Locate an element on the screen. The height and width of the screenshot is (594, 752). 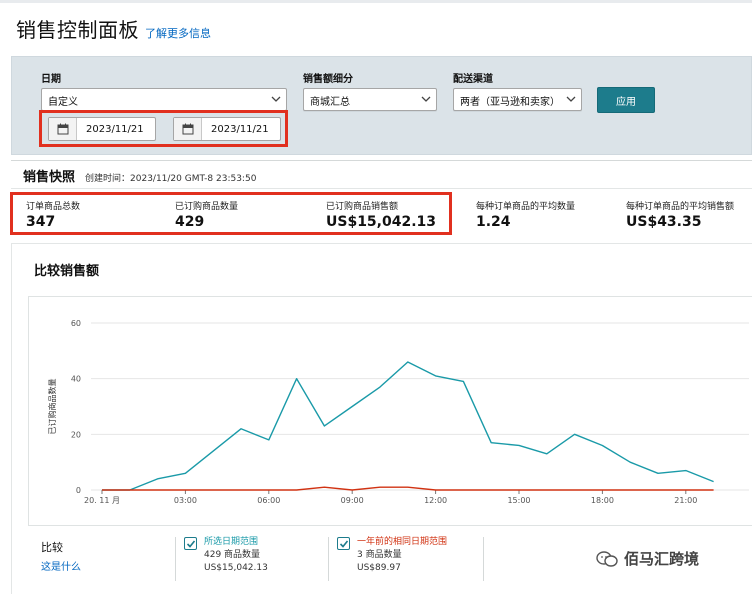
date-range-value: 自定义 is located at coordinates (63, 102).